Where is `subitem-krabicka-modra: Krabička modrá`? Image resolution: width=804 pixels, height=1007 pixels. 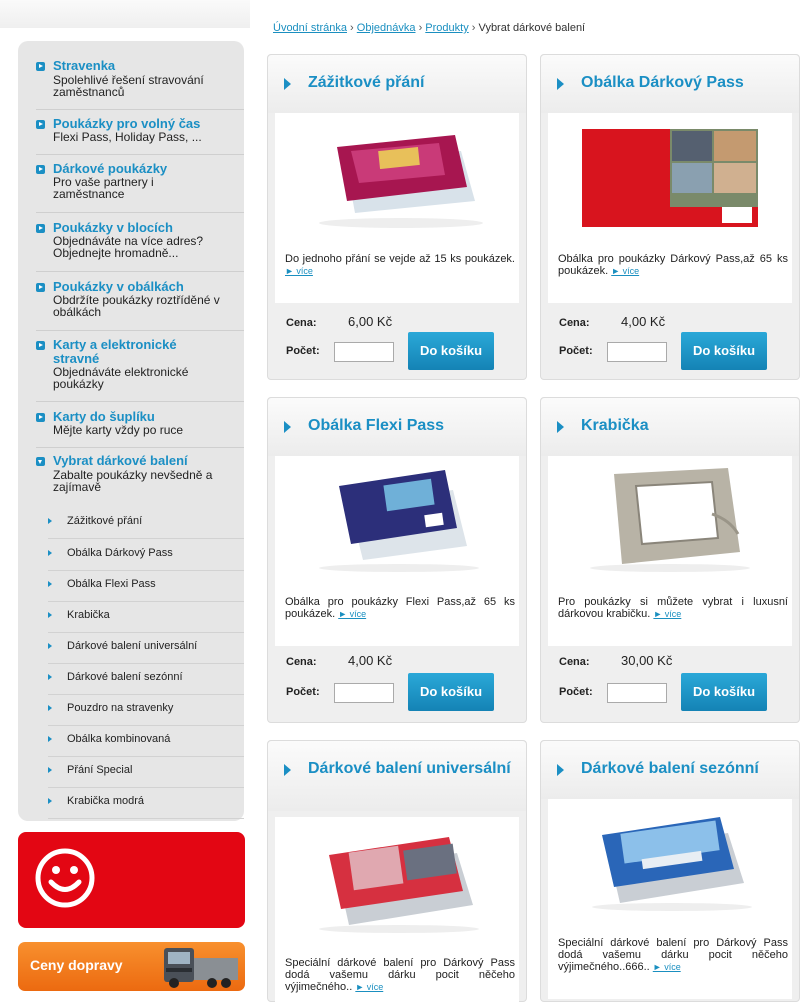
subitem-krabicka-modra: Krabička modrá is located at coordinates (146, 803).